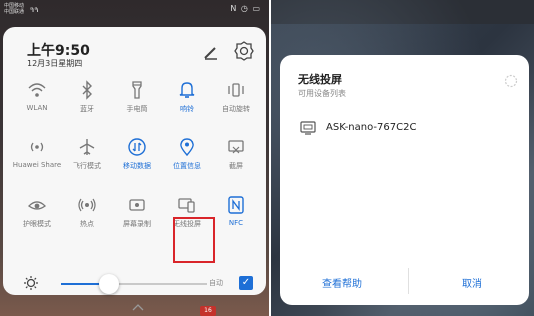  I want to click on tile-airplane: 飞行模式, so click(87, 154).